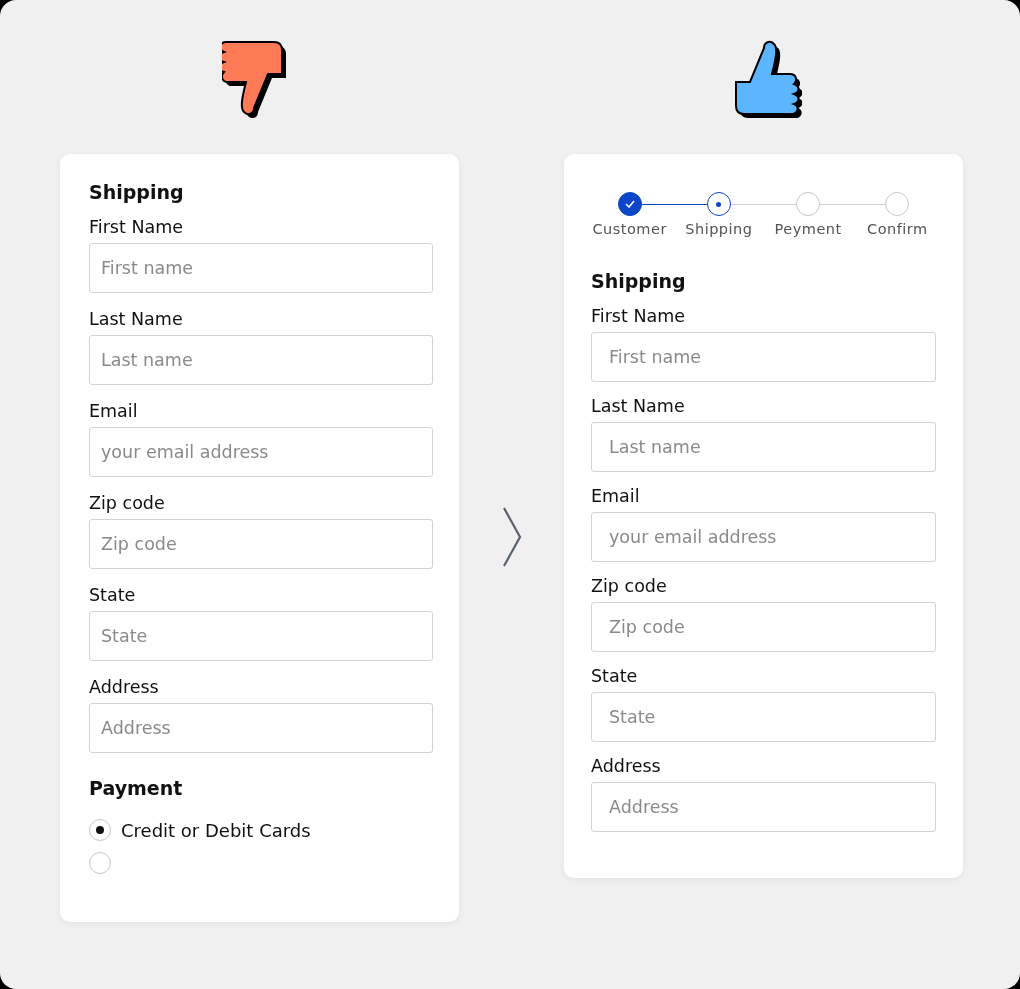 This screenshot has height=989, width=1020. What do you see at coordinates (136, 788) in the screenshot?
I see `section-title: Payment` at bounding box center [136, 788].